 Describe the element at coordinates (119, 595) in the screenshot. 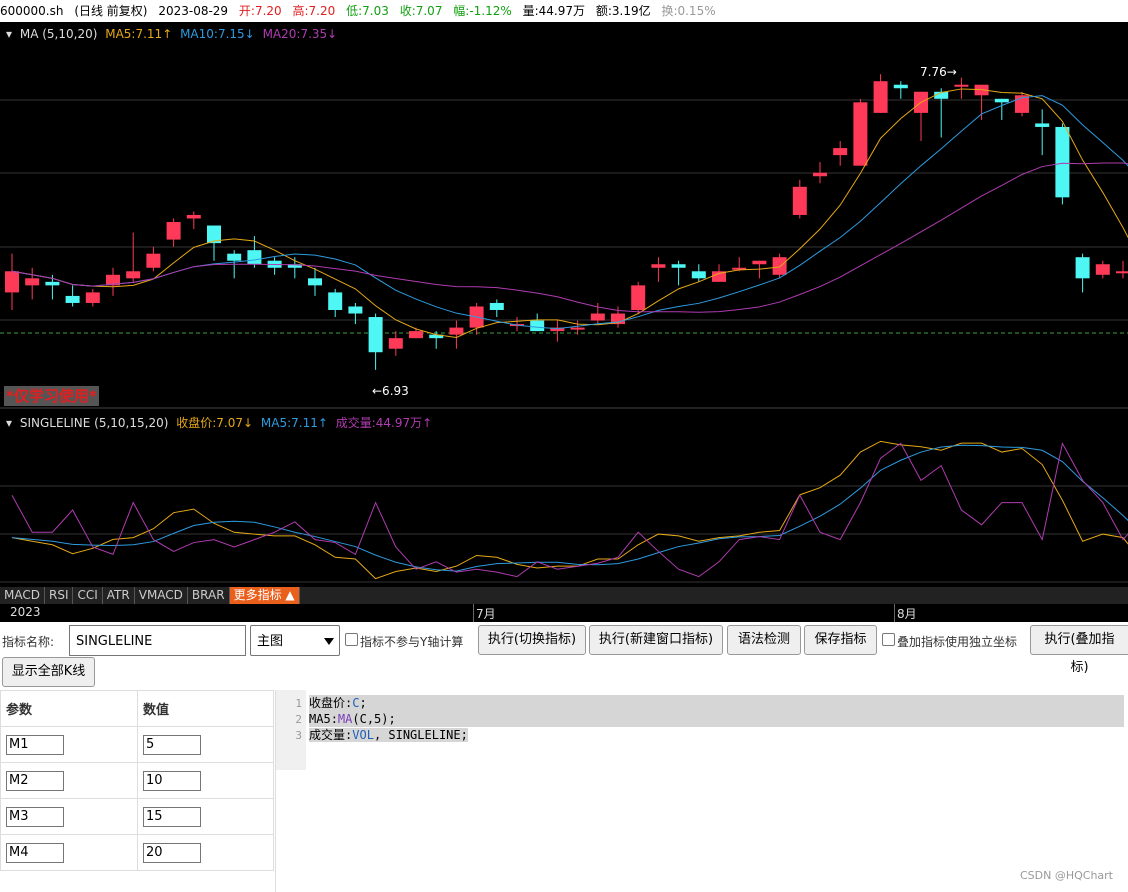

I see `tab-atr: ATR` at that location.